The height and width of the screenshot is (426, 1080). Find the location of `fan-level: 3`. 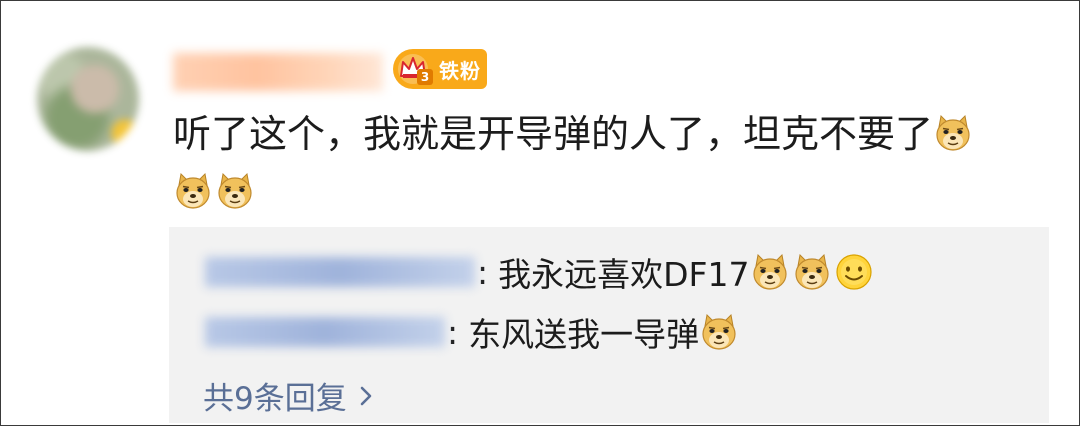

fan-level: 3 is located at coordinates (425, 77).